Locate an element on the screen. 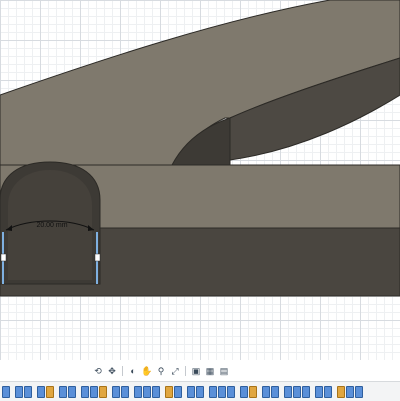 This screenshot has height=401, width=400. viewports-icon: ▤ is located at coordinates (224, 371).